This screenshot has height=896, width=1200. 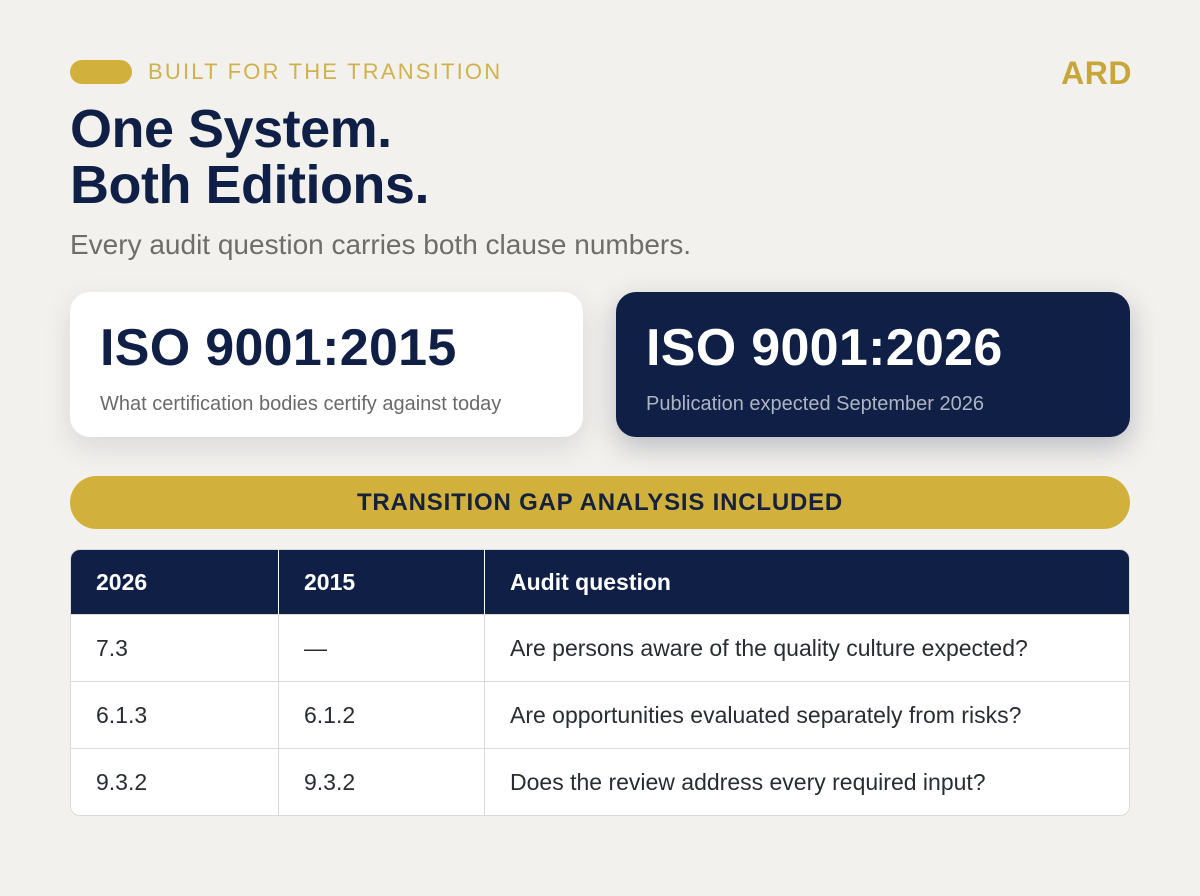 What do you see at coordinates (249, 185) in the screenshot?
I see `headline-line-2: Both Editions.` at bounding box center [249, 185].